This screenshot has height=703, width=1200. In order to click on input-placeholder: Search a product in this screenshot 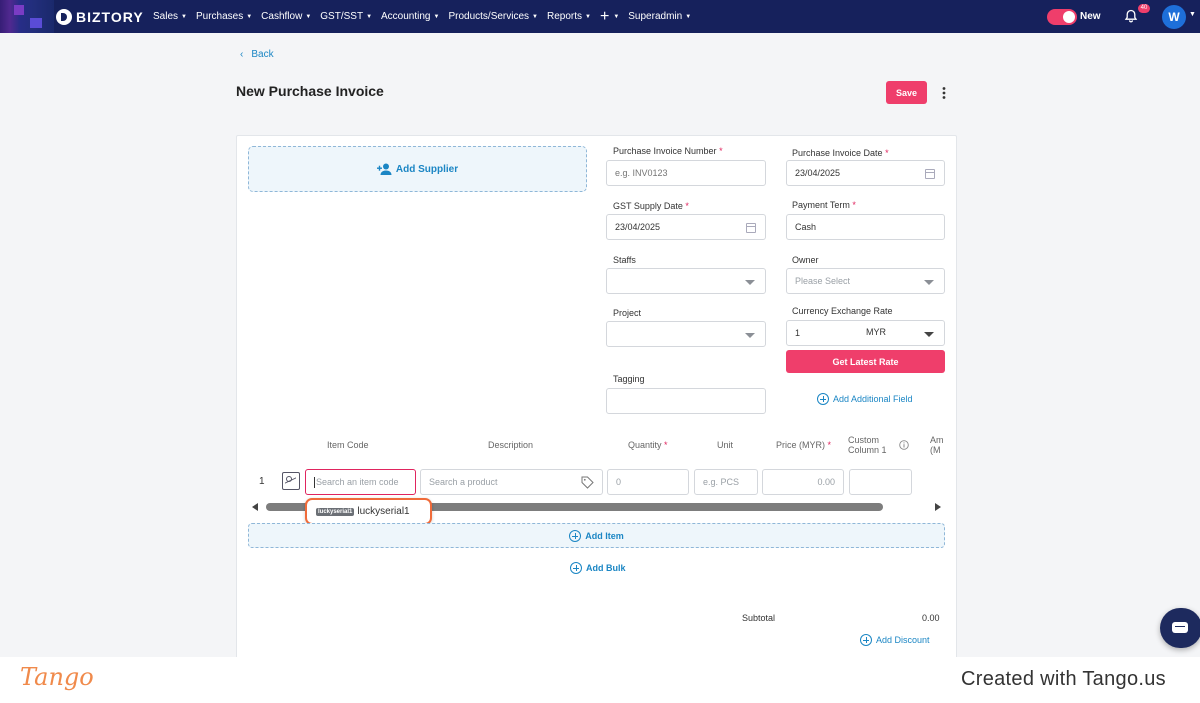, I will do `click(463, 482)`.